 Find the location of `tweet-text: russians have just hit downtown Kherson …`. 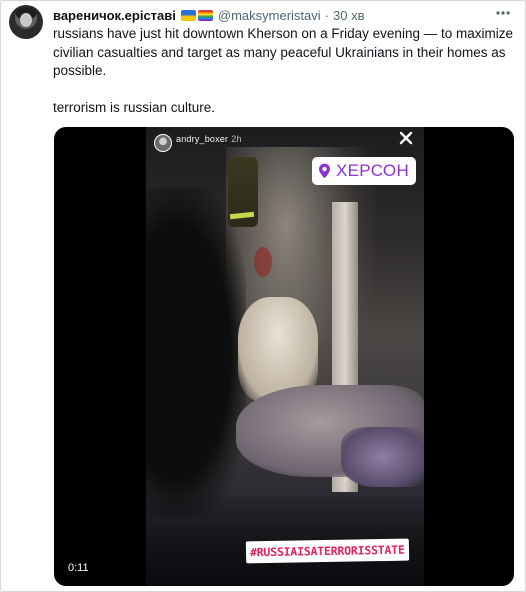

tweet-text: russians have just hit downtown Kherson … is located at coordinates (284, 71).